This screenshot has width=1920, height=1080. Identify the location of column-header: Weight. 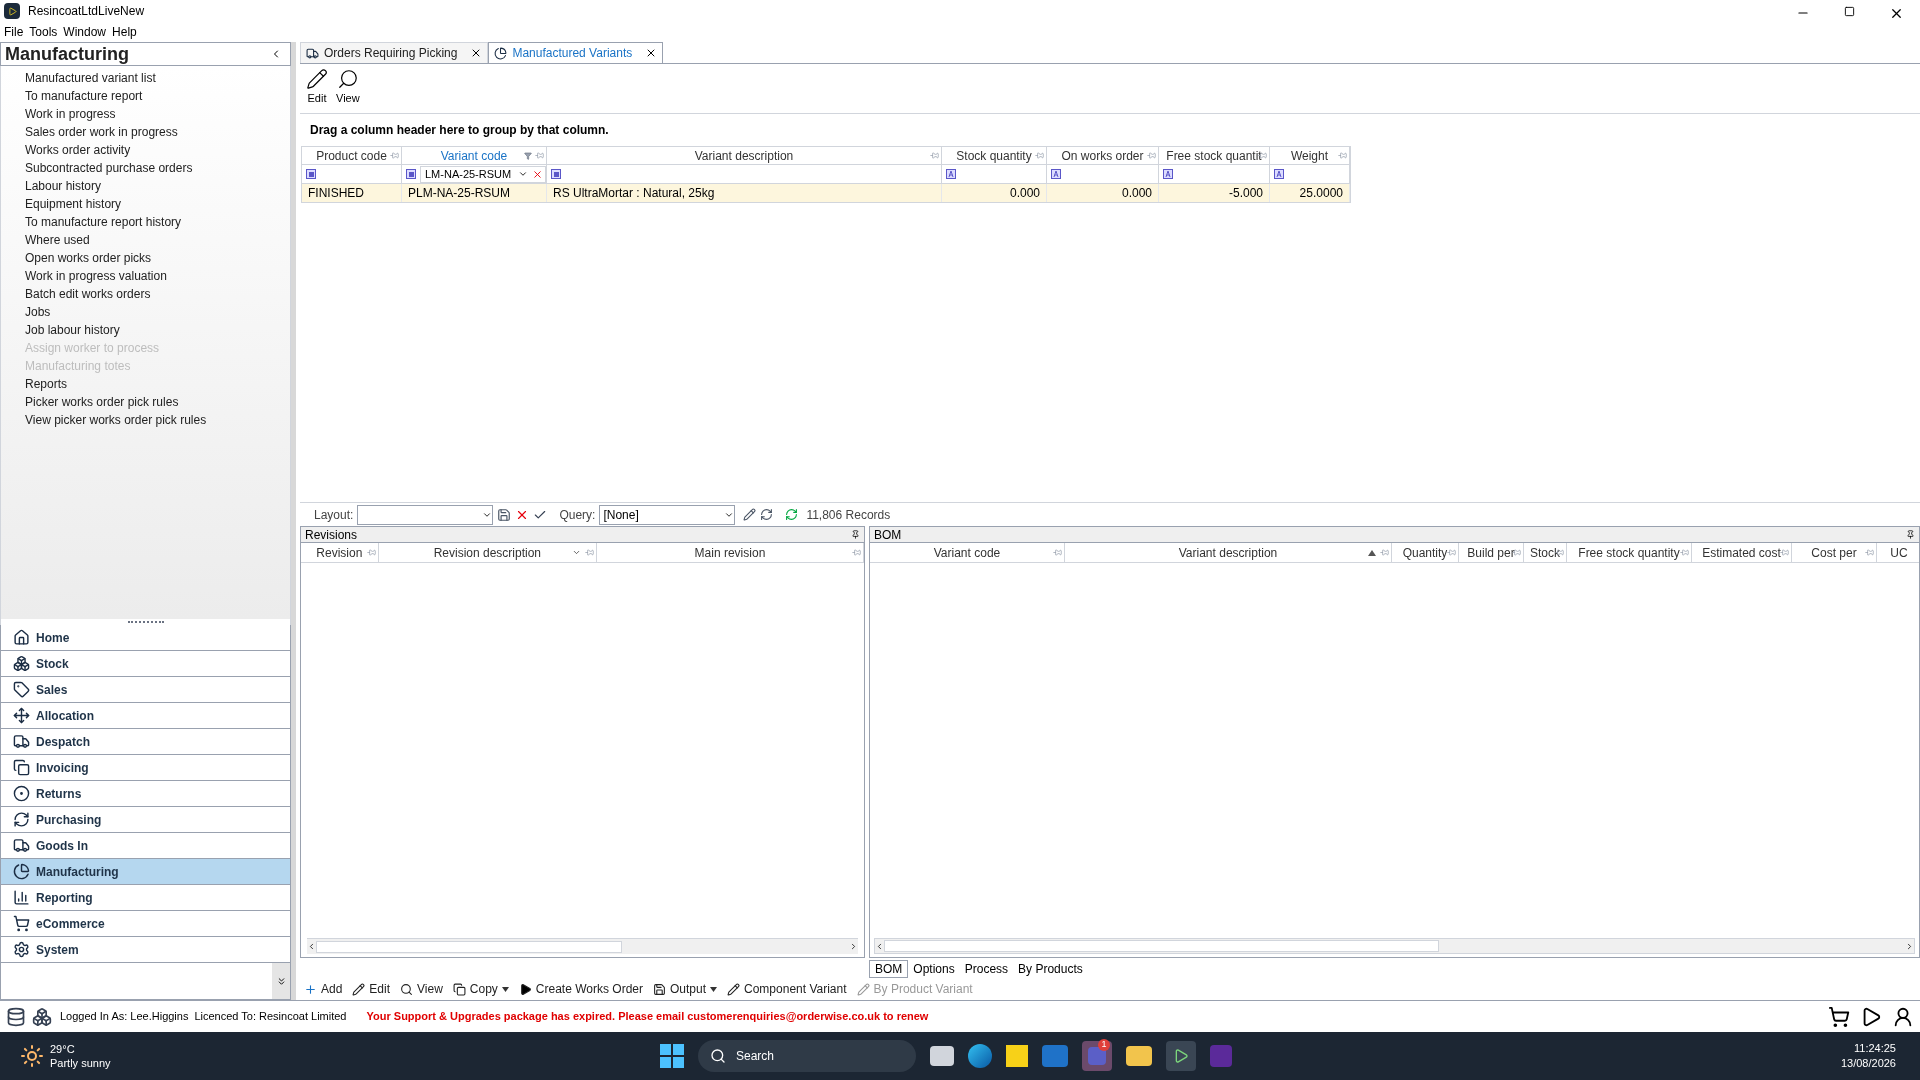
(1310, 155).